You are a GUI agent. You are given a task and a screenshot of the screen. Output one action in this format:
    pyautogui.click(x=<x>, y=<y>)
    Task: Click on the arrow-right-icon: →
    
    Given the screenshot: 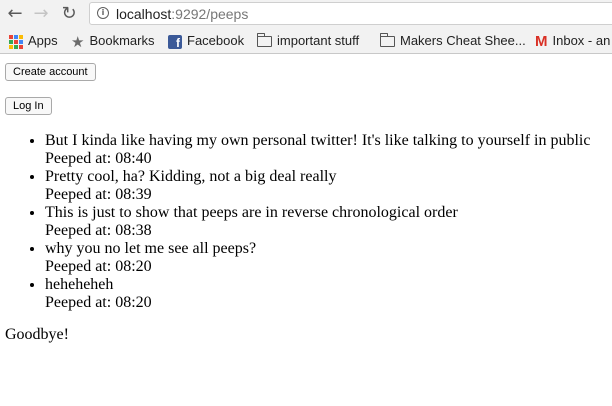 What is the action you would take?
    pyautogui.click(x=41, y=13)
    